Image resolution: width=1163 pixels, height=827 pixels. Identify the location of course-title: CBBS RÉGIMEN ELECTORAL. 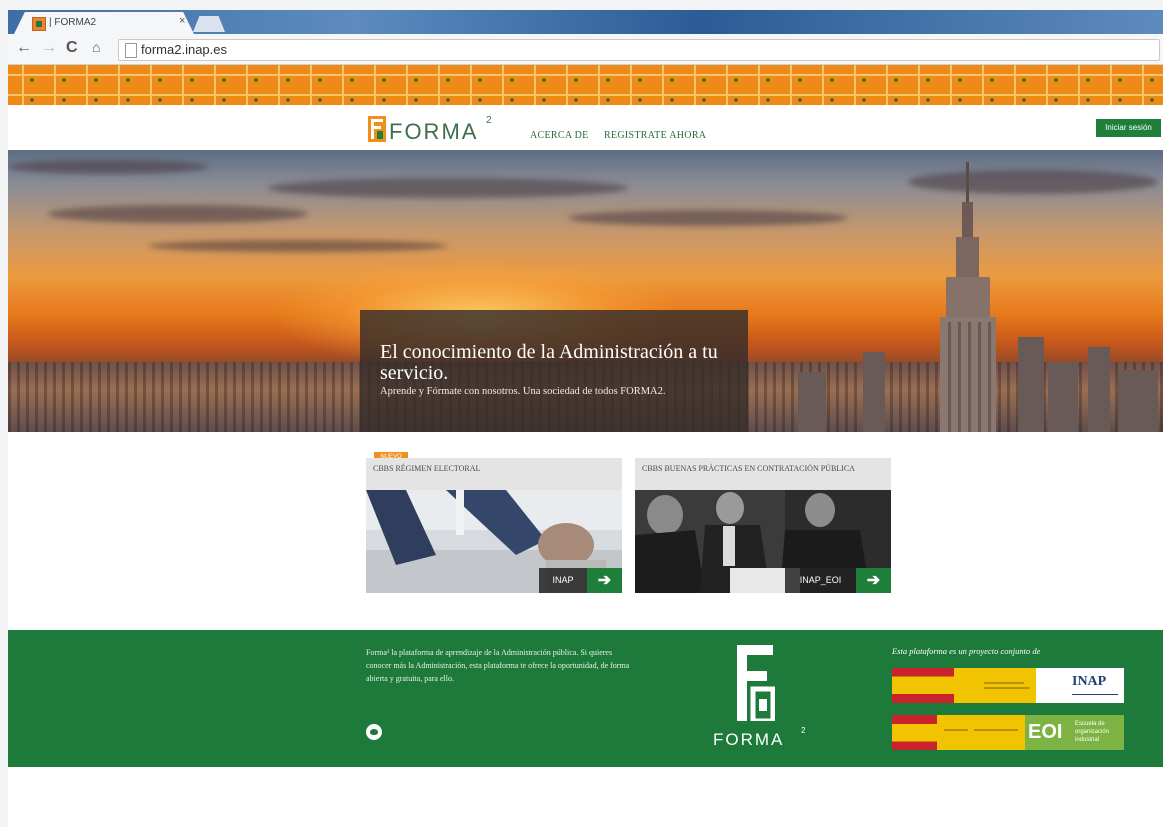
(493, 469).